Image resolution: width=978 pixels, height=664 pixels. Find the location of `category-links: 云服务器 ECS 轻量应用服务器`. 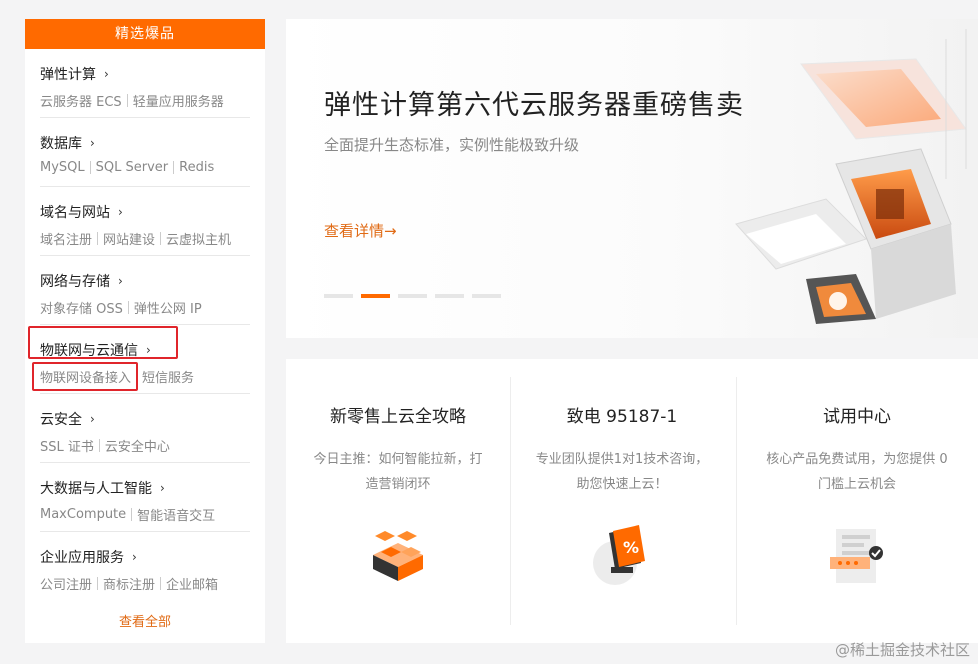

category-links: 云服务器 ECS 轻量应用服务器 is located at coordinates (132, 100).